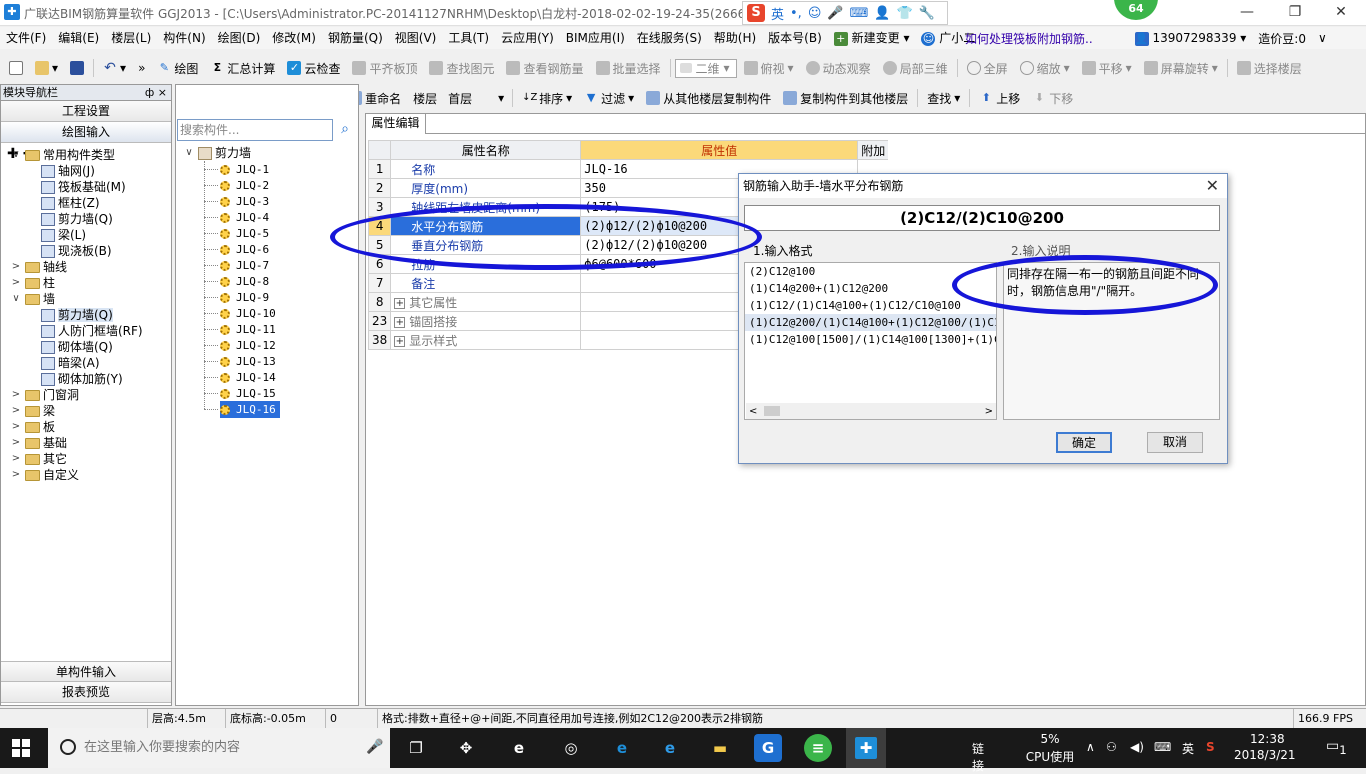  Describe the element at coordinates (86, 347) in the screenshot. I see `nav-tree-item: 砌体墙(Q)` at that location.